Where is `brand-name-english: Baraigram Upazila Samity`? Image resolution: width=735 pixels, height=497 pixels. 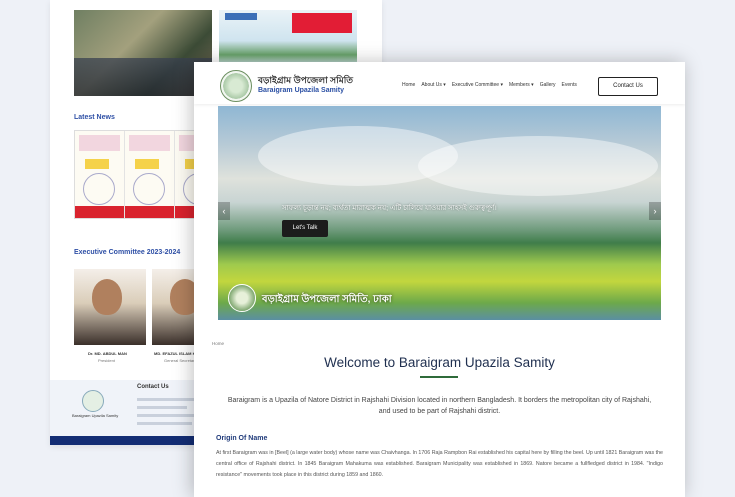
brand-name-english: Baraigram Upazila Samity is located at coordinates (301, 90).